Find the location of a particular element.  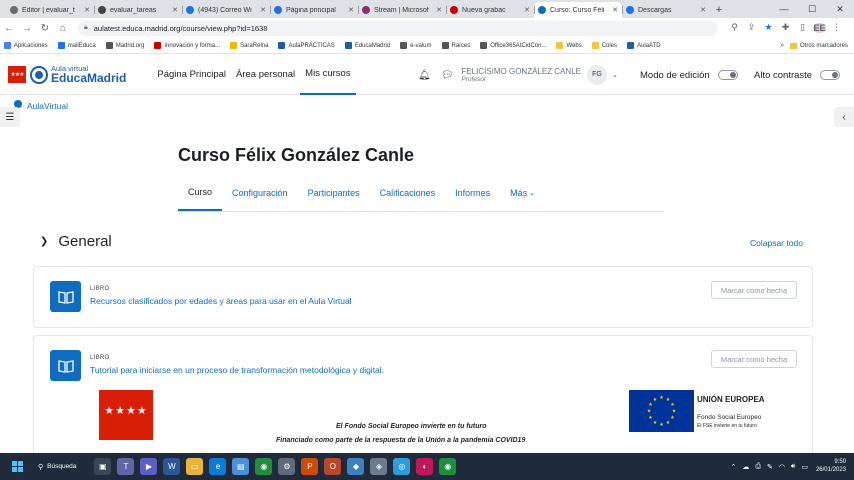

other-bookmarks-folder: Otros marcadores is located at coordinates (818, 45).